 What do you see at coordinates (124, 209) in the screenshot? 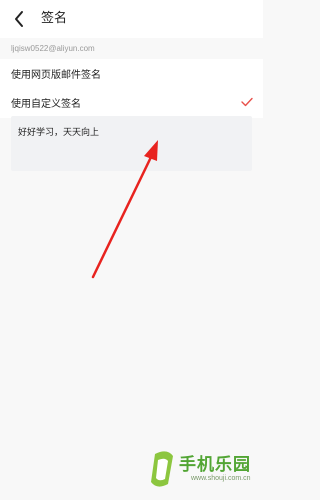
I see `annotation-arrow-icon` at bounding box center [124, 209].